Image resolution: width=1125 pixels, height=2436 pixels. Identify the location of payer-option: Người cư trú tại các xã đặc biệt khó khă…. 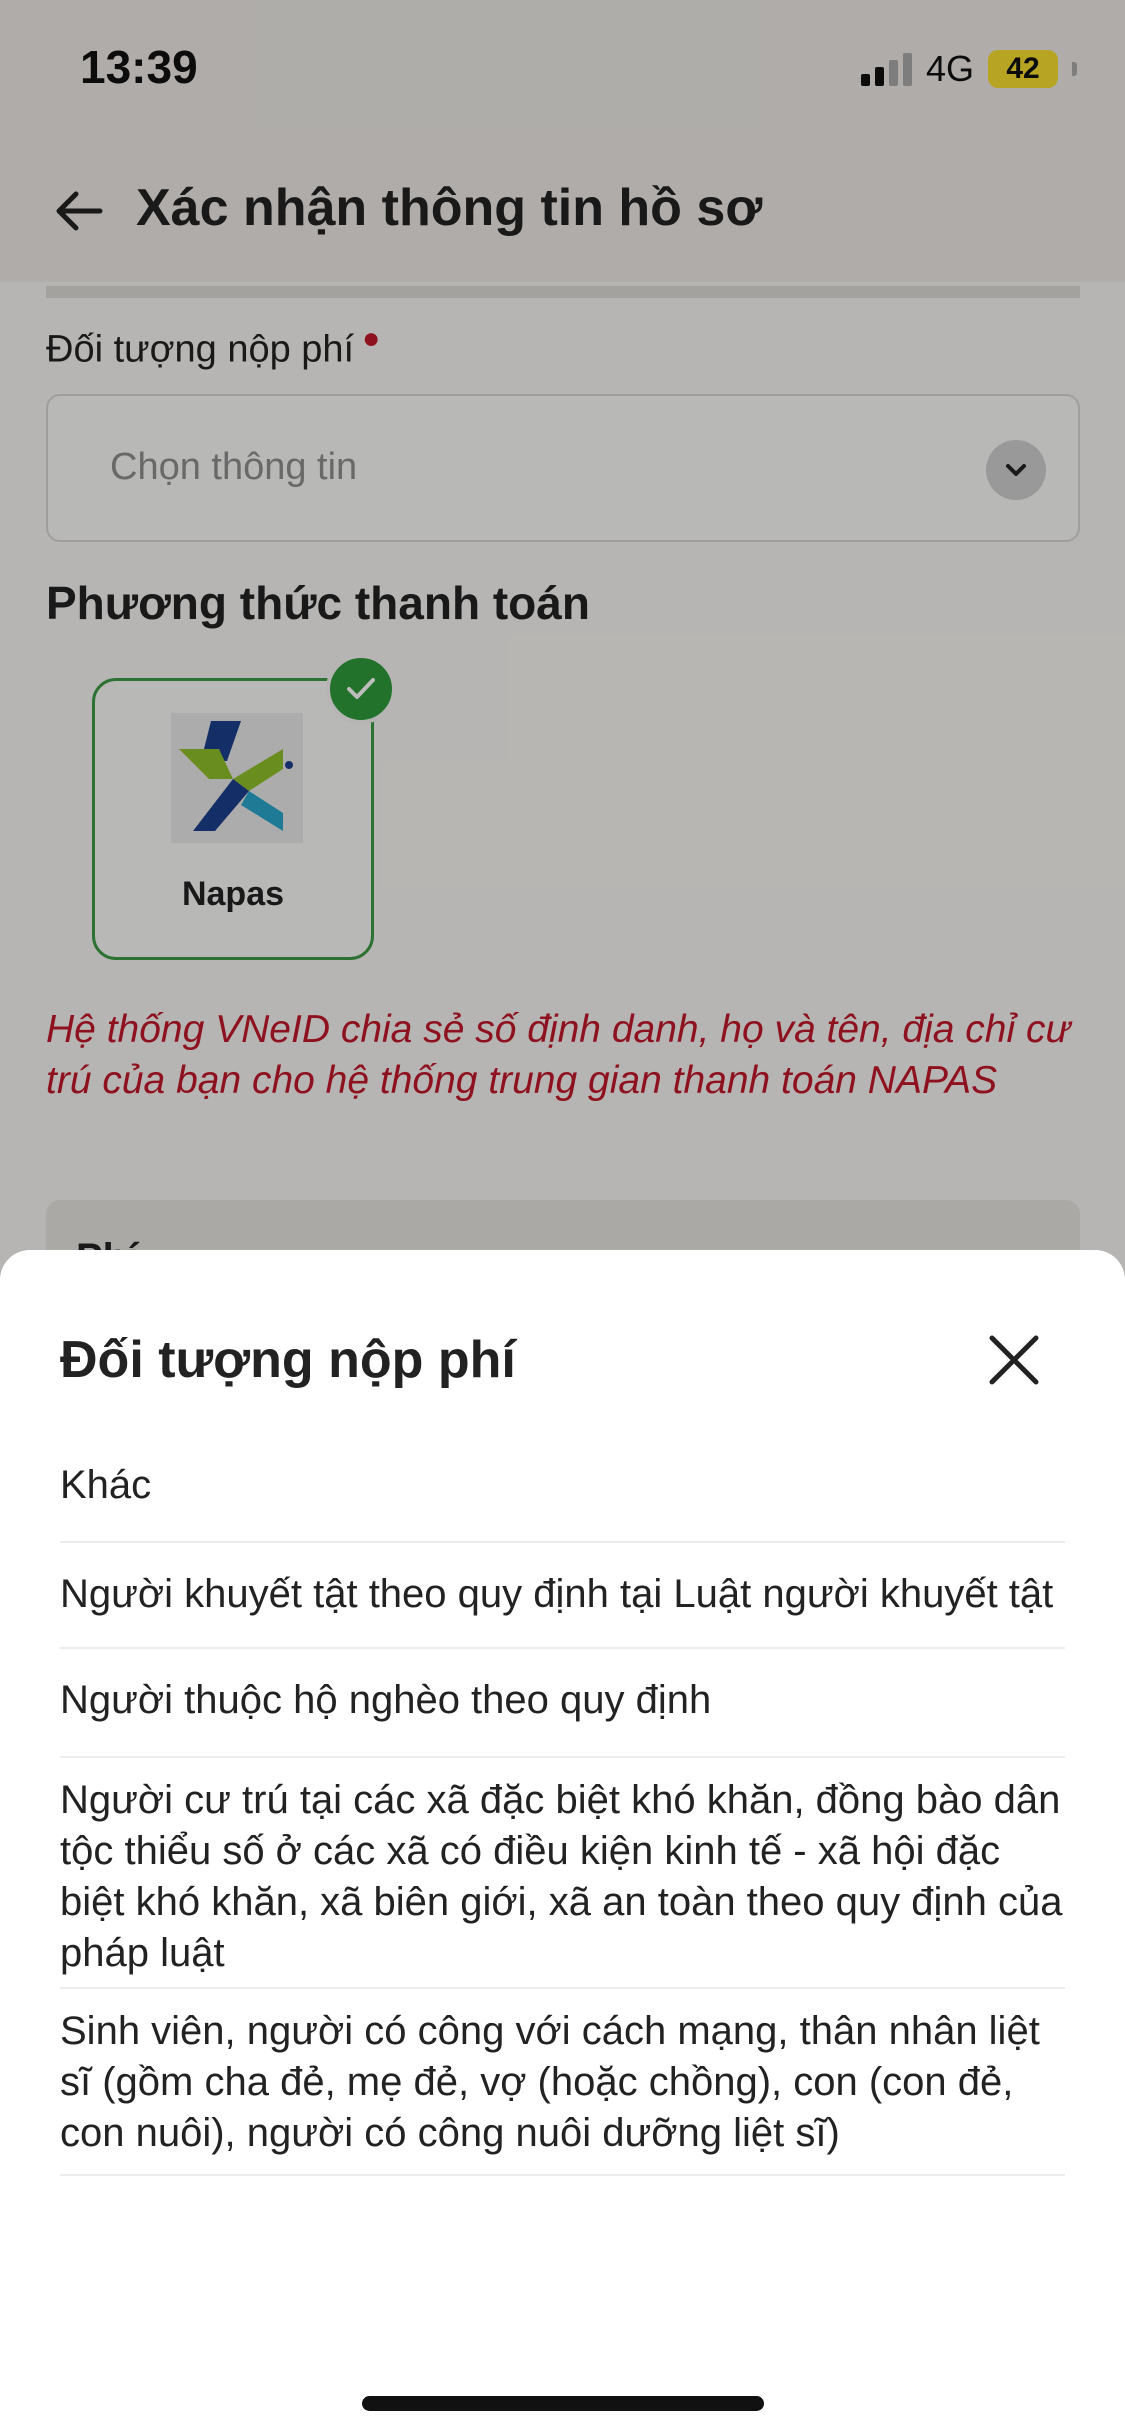
(562, 1873).